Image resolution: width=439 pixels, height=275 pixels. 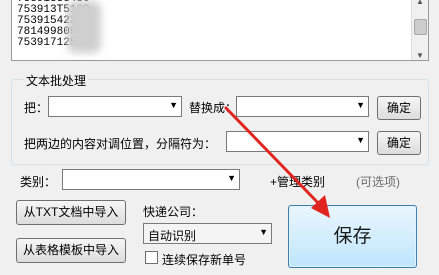 I want to click on category-optional-note: (可选项), so click(x=378, y=182).